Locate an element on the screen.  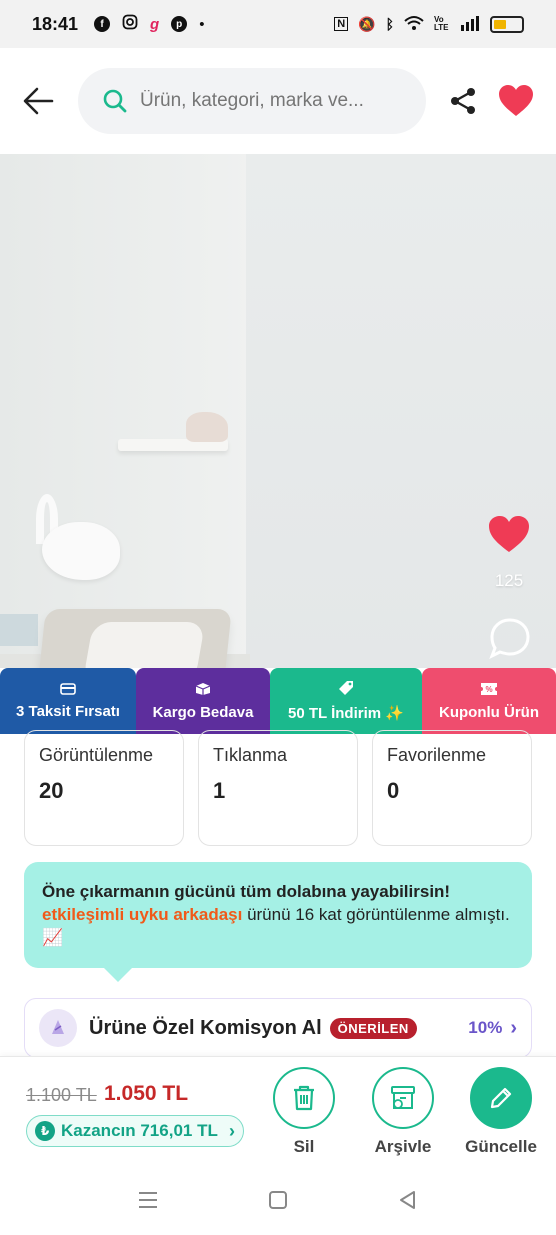
square-icon is located at coordinates (278, 1199).